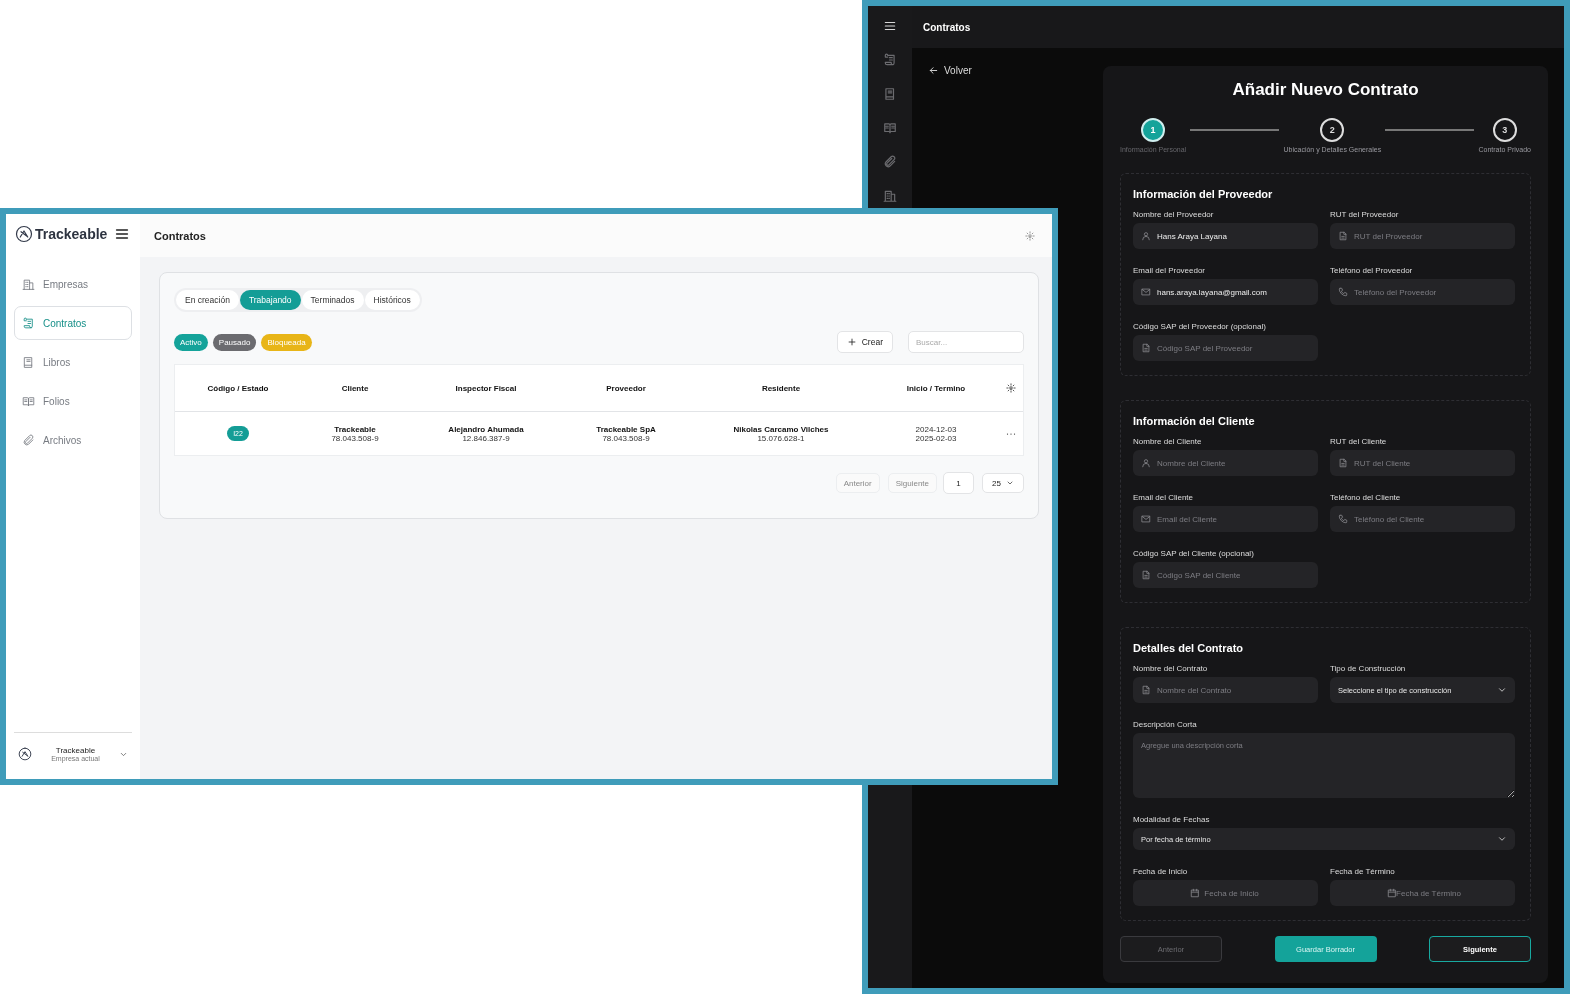 This screenshot has height=1000, width=1583. What do you see at coordinates (486, 438) in the screenshot?
I see `table-cell: 12.846.387-9` at bounding box center [486, 438].